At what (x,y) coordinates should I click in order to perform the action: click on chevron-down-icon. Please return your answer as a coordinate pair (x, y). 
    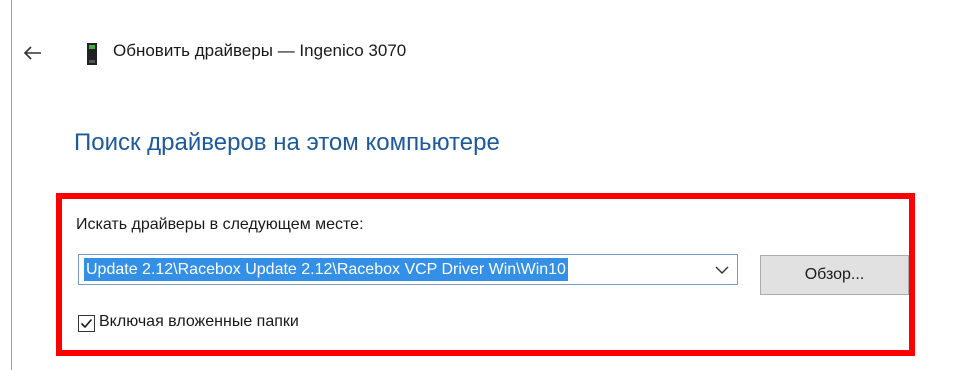
    Looking at the image, I should click on (722, 270).